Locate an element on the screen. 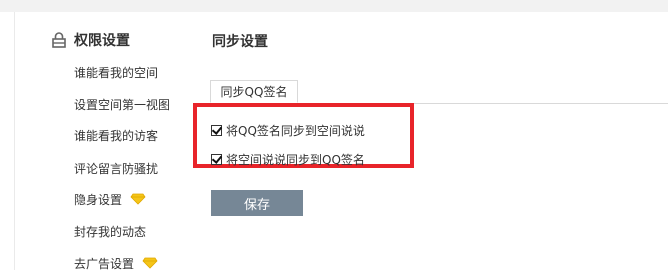 The height and width of the screenshot is (272, 668). sidebar-header: 权限设置 is located at coordinates (91, 40).